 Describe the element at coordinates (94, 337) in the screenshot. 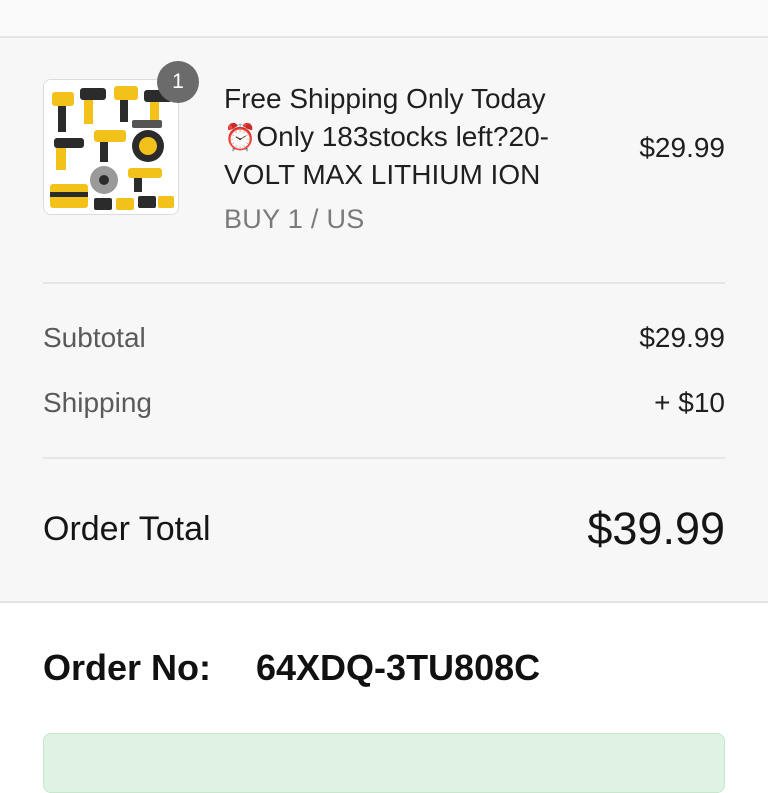

I see `subtotal-label: Subtotal` at that location.